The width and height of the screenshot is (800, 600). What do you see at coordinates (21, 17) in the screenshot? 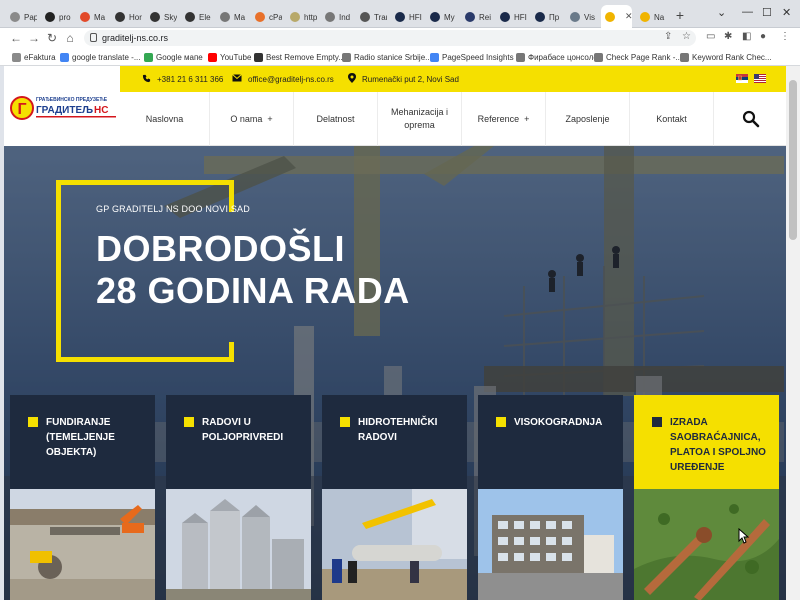
I see `browser-tab: Pap` at bounding box center [21, 17].